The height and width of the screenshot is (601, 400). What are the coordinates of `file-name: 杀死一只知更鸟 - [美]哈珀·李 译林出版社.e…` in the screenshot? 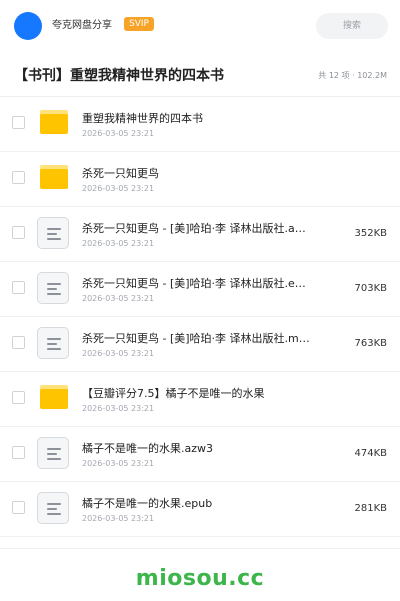 It's located at (194, 283).